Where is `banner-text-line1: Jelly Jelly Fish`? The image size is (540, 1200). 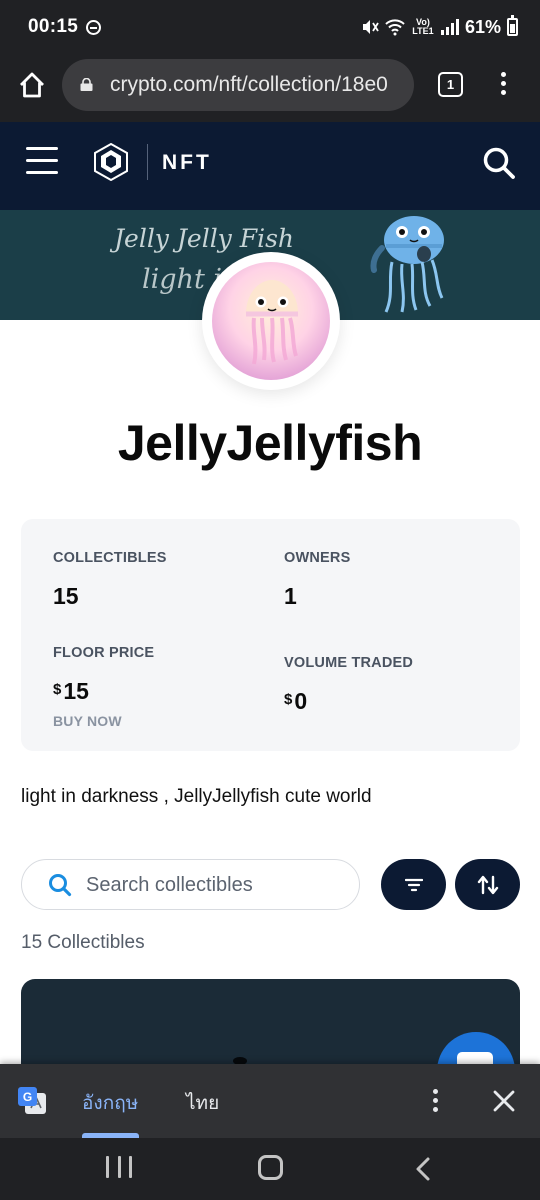
banner-text-line1: Jelly Jelly Fish is located at coordinates (204, 238).